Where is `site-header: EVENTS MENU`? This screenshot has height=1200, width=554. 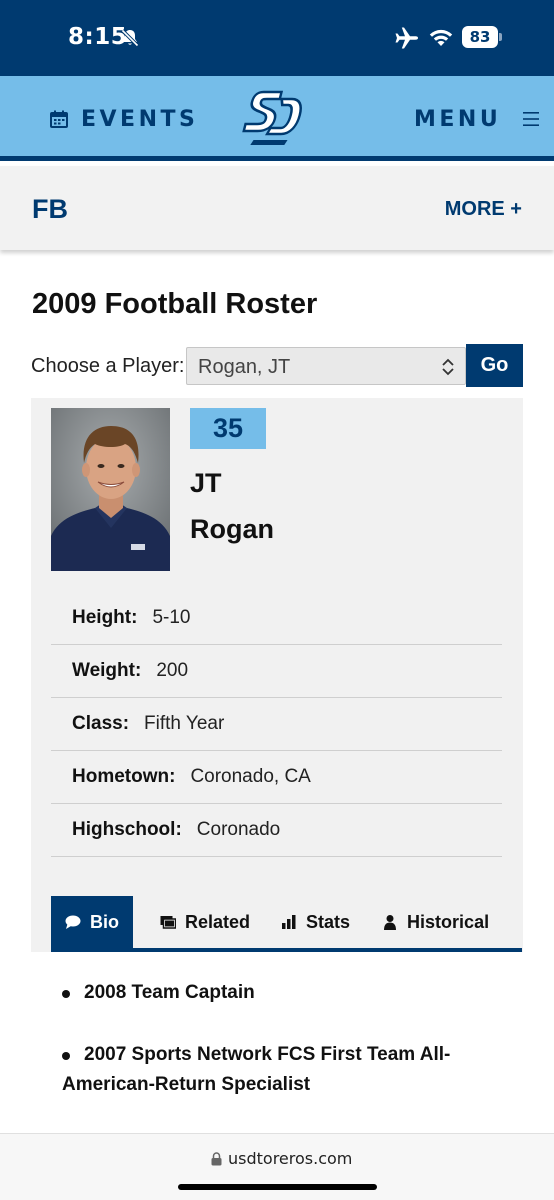
site-header: EVENTS MENU is located at coordinates (277, 118).